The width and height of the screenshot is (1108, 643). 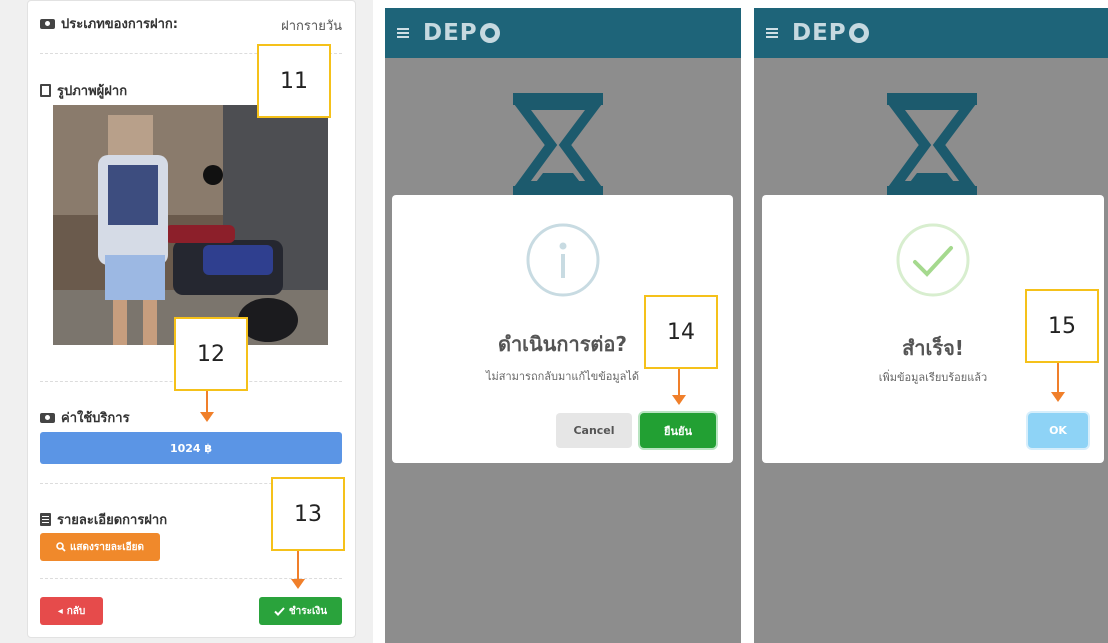 I want to click on cancel-button: Cancel, so click(x=594, y=430).